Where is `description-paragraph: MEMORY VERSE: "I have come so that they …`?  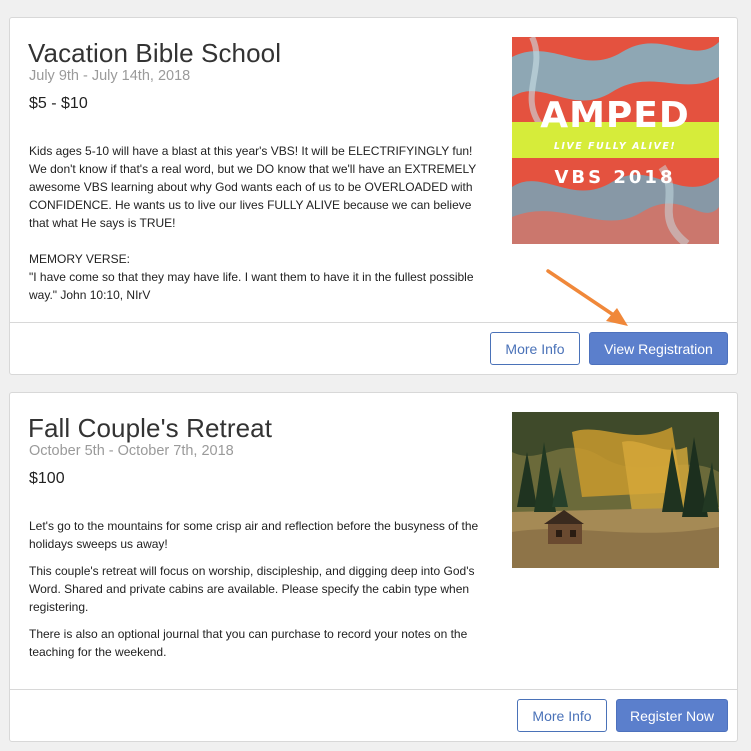 description-paragraph: MEMORY VERSE: "I have come so that they … is located at coordinates (251, 277).